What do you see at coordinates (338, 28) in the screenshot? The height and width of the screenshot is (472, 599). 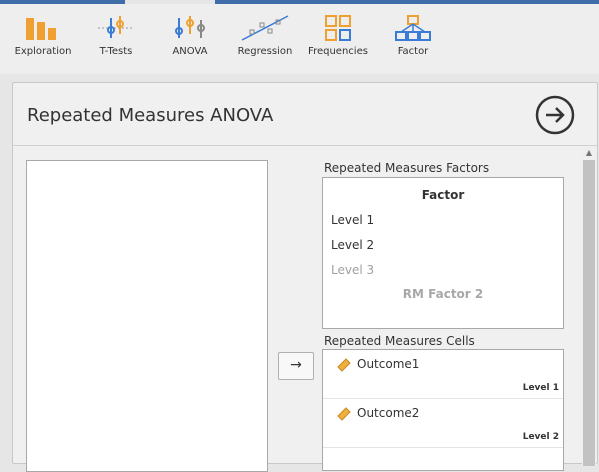 I see `frequencies-icon` at bounding box center [338, 28].